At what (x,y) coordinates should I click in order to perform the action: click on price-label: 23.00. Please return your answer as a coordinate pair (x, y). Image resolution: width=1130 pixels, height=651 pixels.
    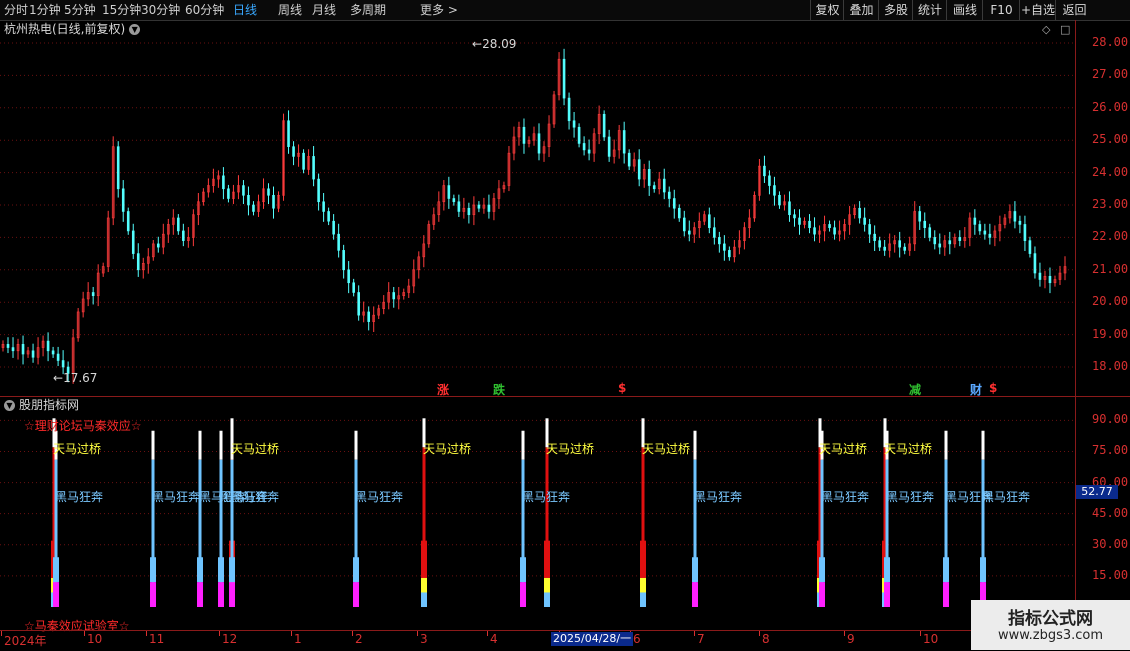
    Looking at the image, I should click on (1110, 204).